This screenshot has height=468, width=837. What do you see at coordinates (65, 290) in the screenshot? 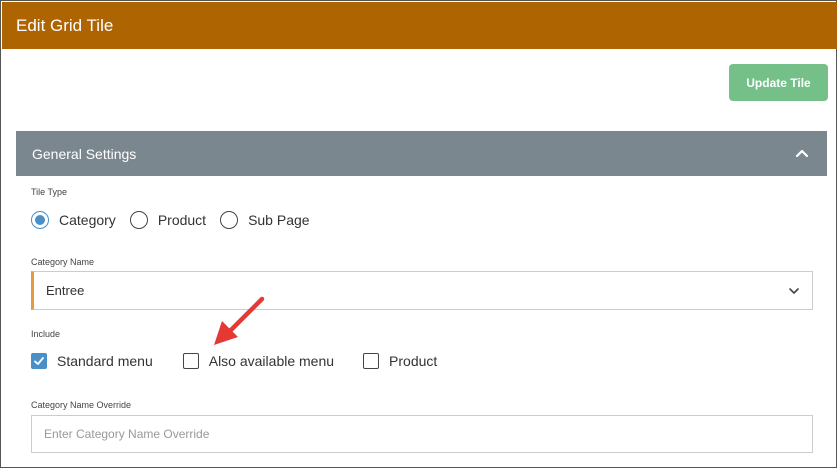
I see `category-name-value: Entree` at bounding box center [65, 290].